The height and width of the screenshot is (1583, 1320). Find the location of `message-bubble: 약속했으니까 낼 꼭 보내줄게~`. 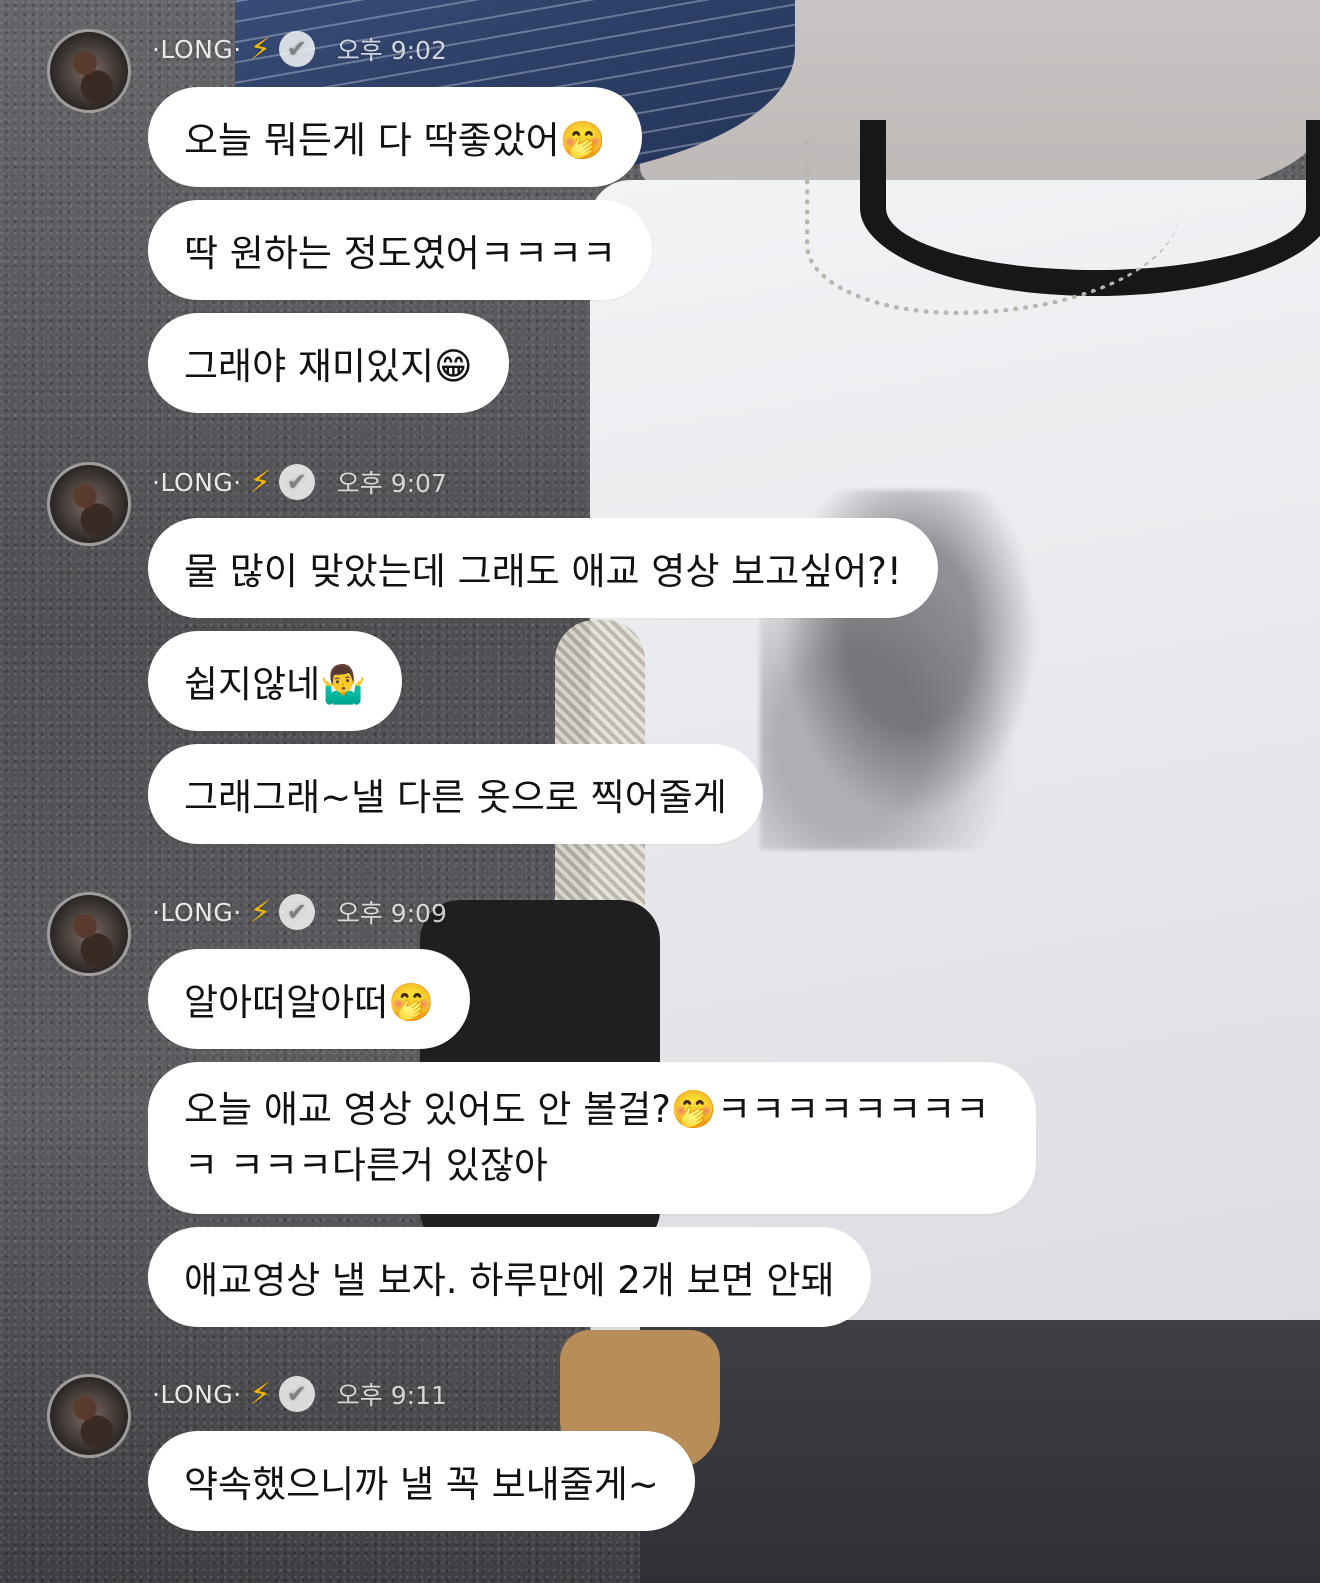

message-bubble: 약속했으니까 낼 꼭 보내줄게~ is located at coordinates (421, 1481).